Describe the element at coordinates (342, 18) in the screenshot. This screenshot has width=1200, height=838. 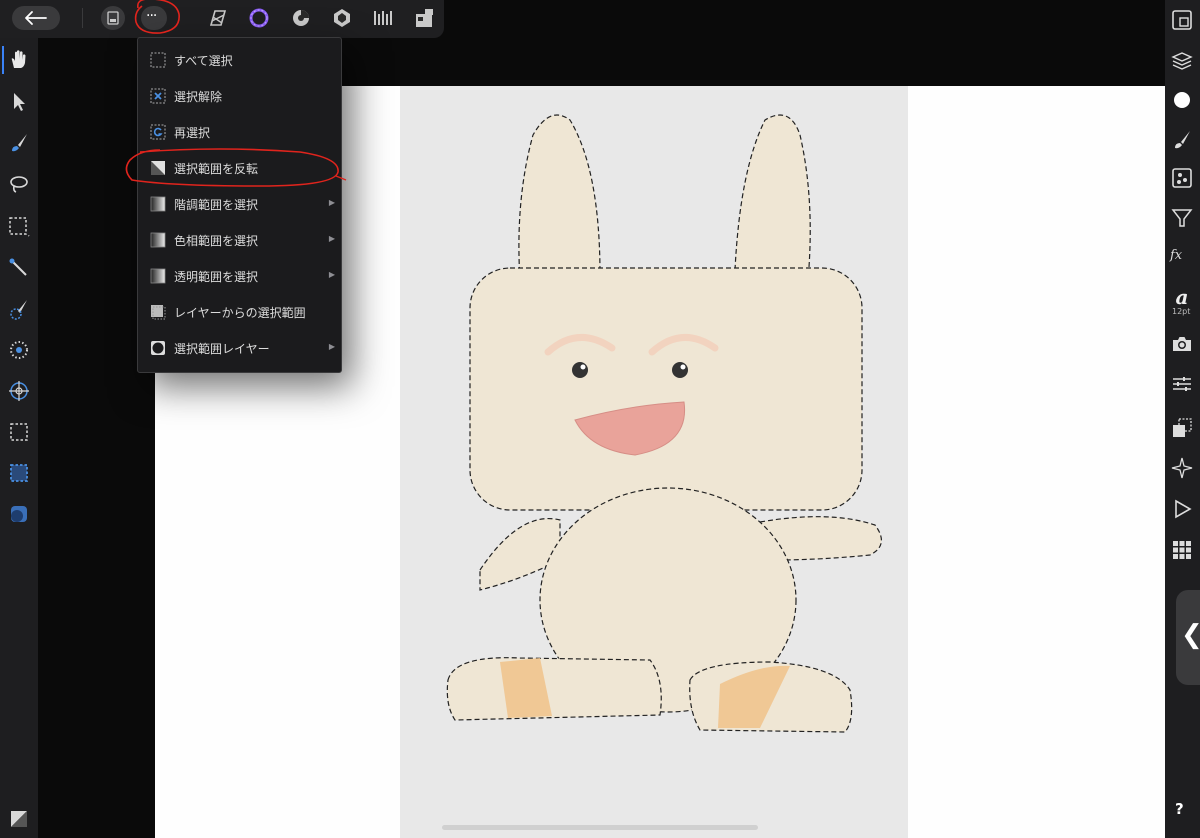
I see `tone-mapping-persona-icon` at that location.